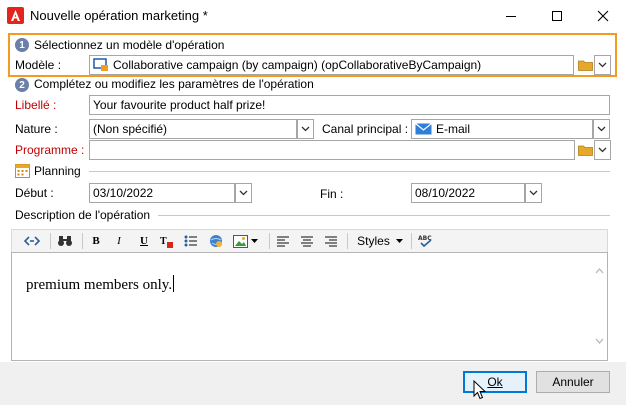  I want to click on planning-separator, so click(349, 171).